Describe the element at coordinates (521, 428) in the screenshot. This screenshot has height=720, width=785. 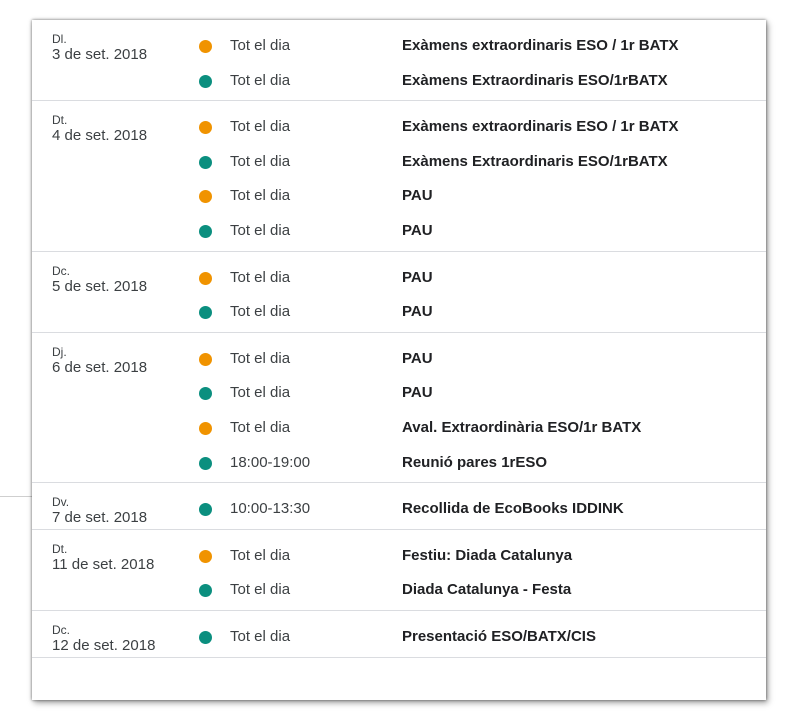
I see `event-title: Aval. Extraordinària ESO/1r BATX` at that location.